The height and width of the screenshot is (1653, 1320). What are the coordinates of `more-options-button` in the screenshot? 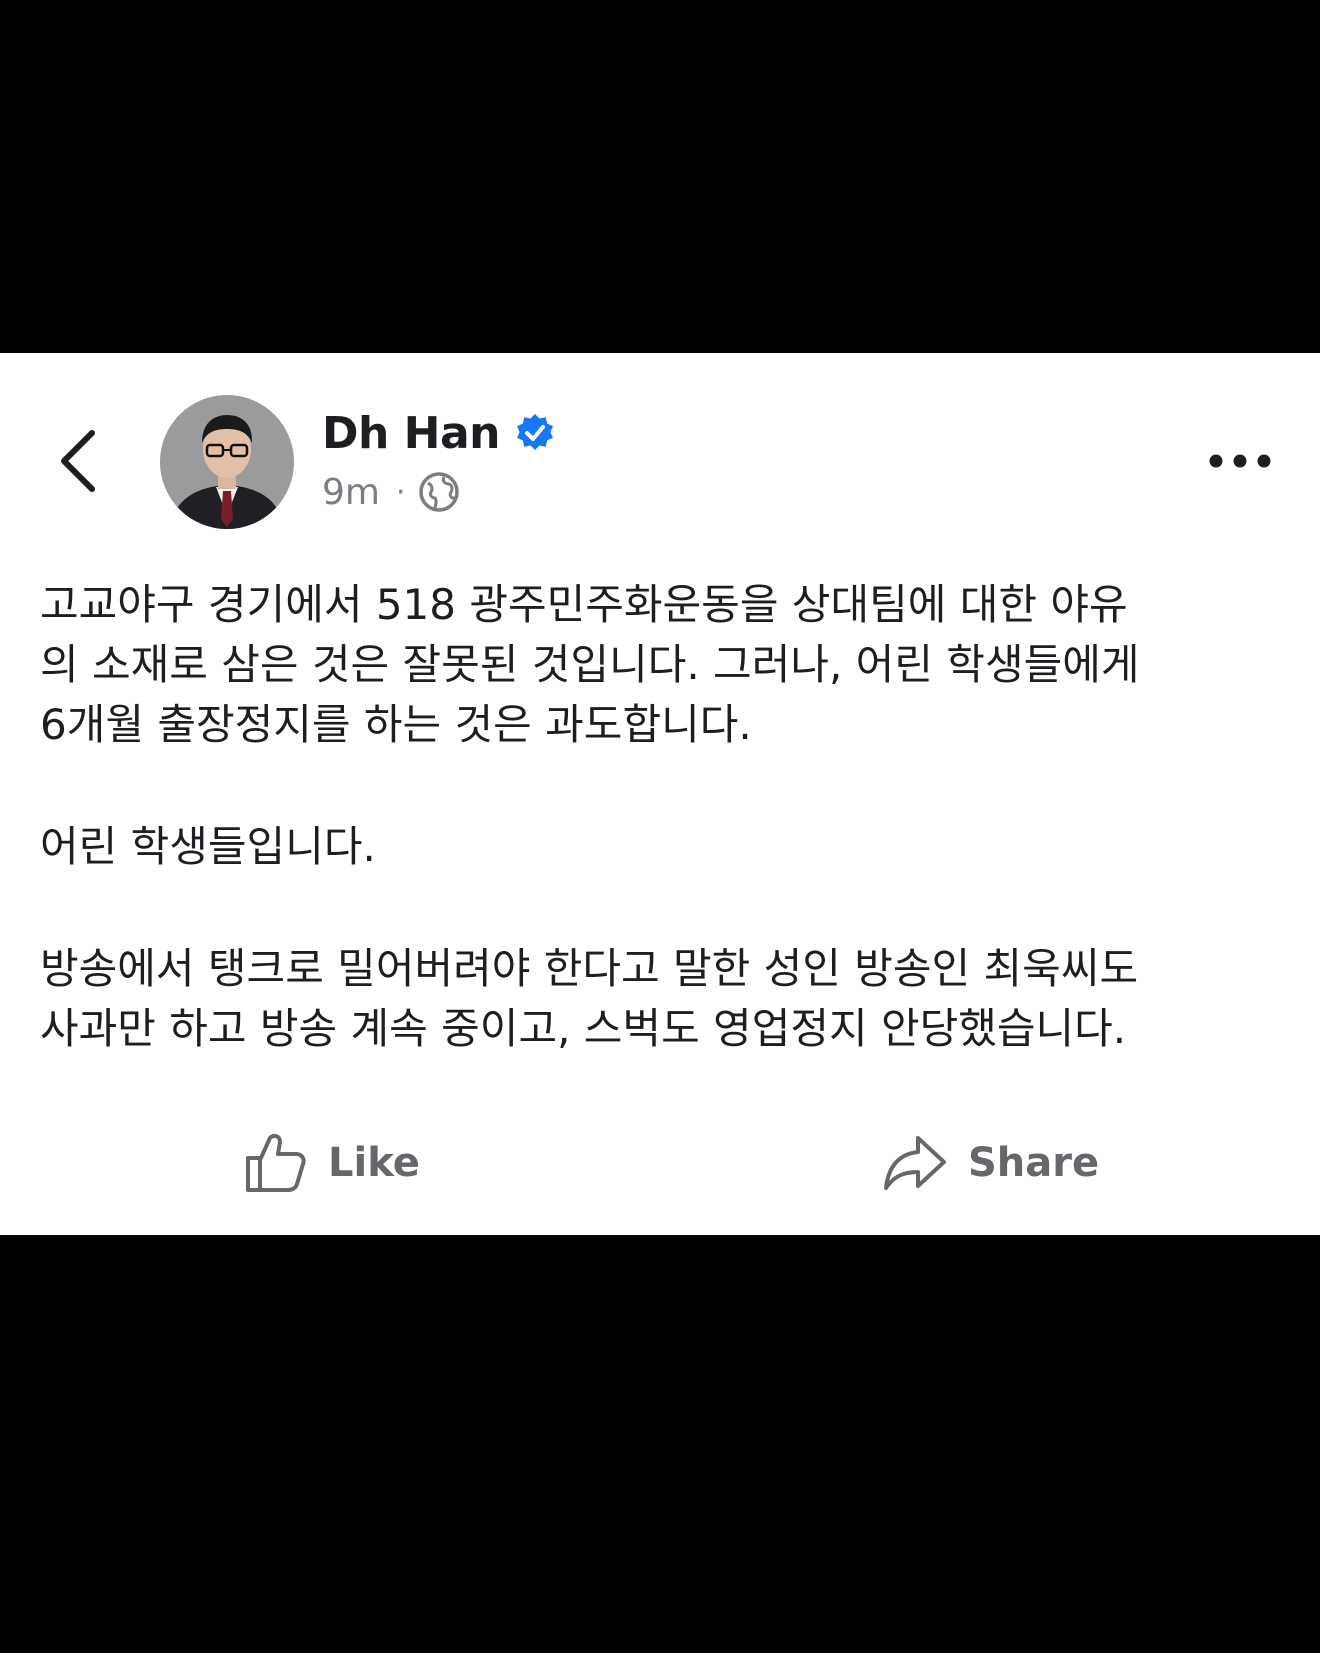 It's located at (1240, 461).